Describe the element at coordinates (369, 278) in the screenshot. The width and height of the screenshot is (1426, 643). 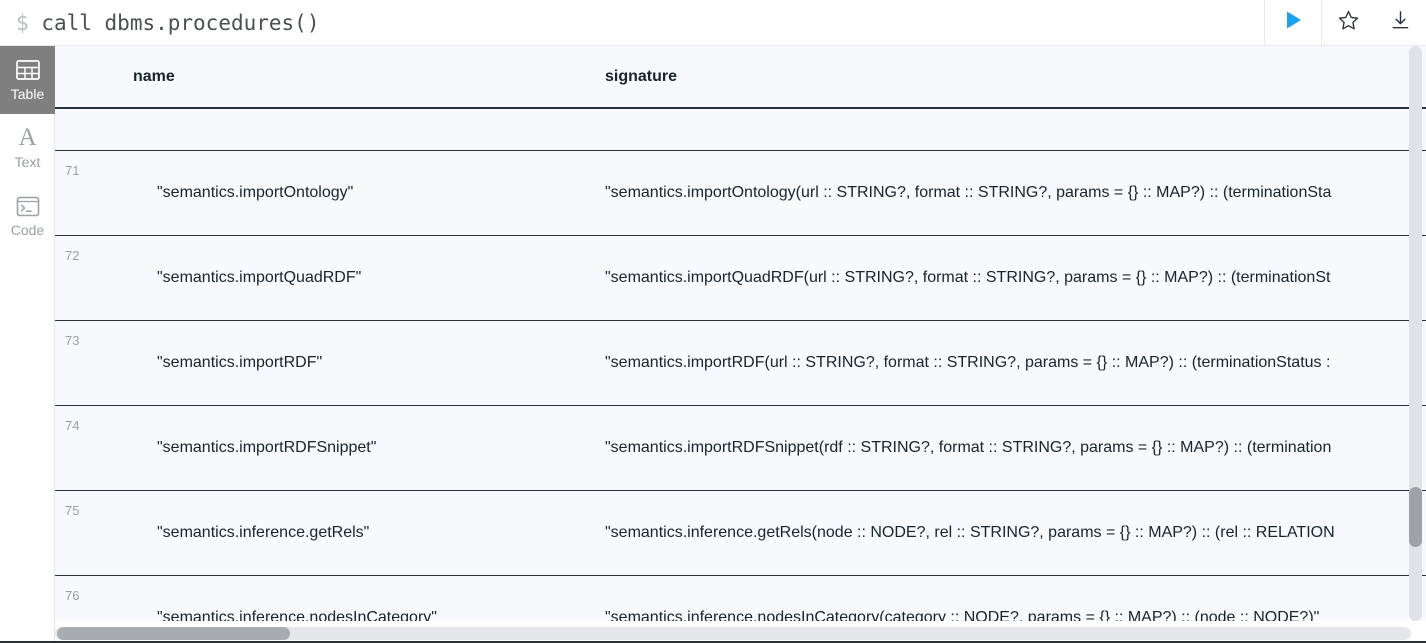
I see `cell-name: "semantics.importQuadRDF"` at that location.